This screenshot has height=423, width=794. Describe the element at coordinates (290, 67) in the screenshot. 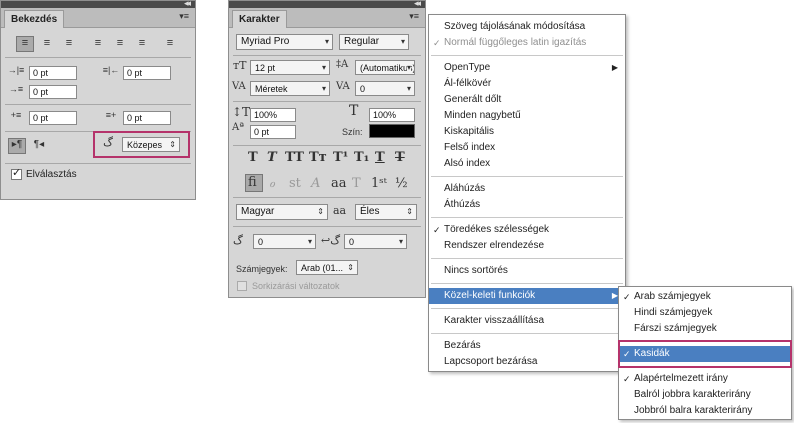

I see `font-size-dropdown: 12 pt ▾` at that location.